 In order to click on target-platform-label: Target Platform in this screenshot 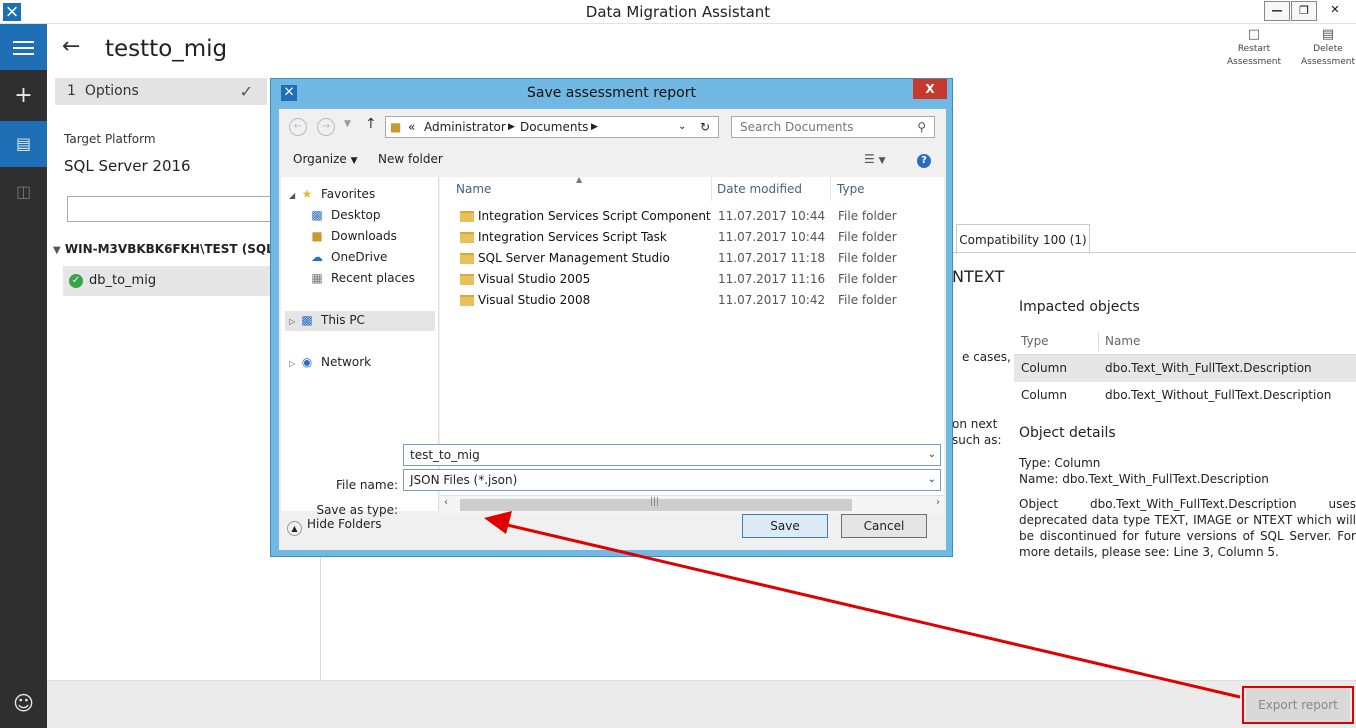, I will do `click(110, 139)`.